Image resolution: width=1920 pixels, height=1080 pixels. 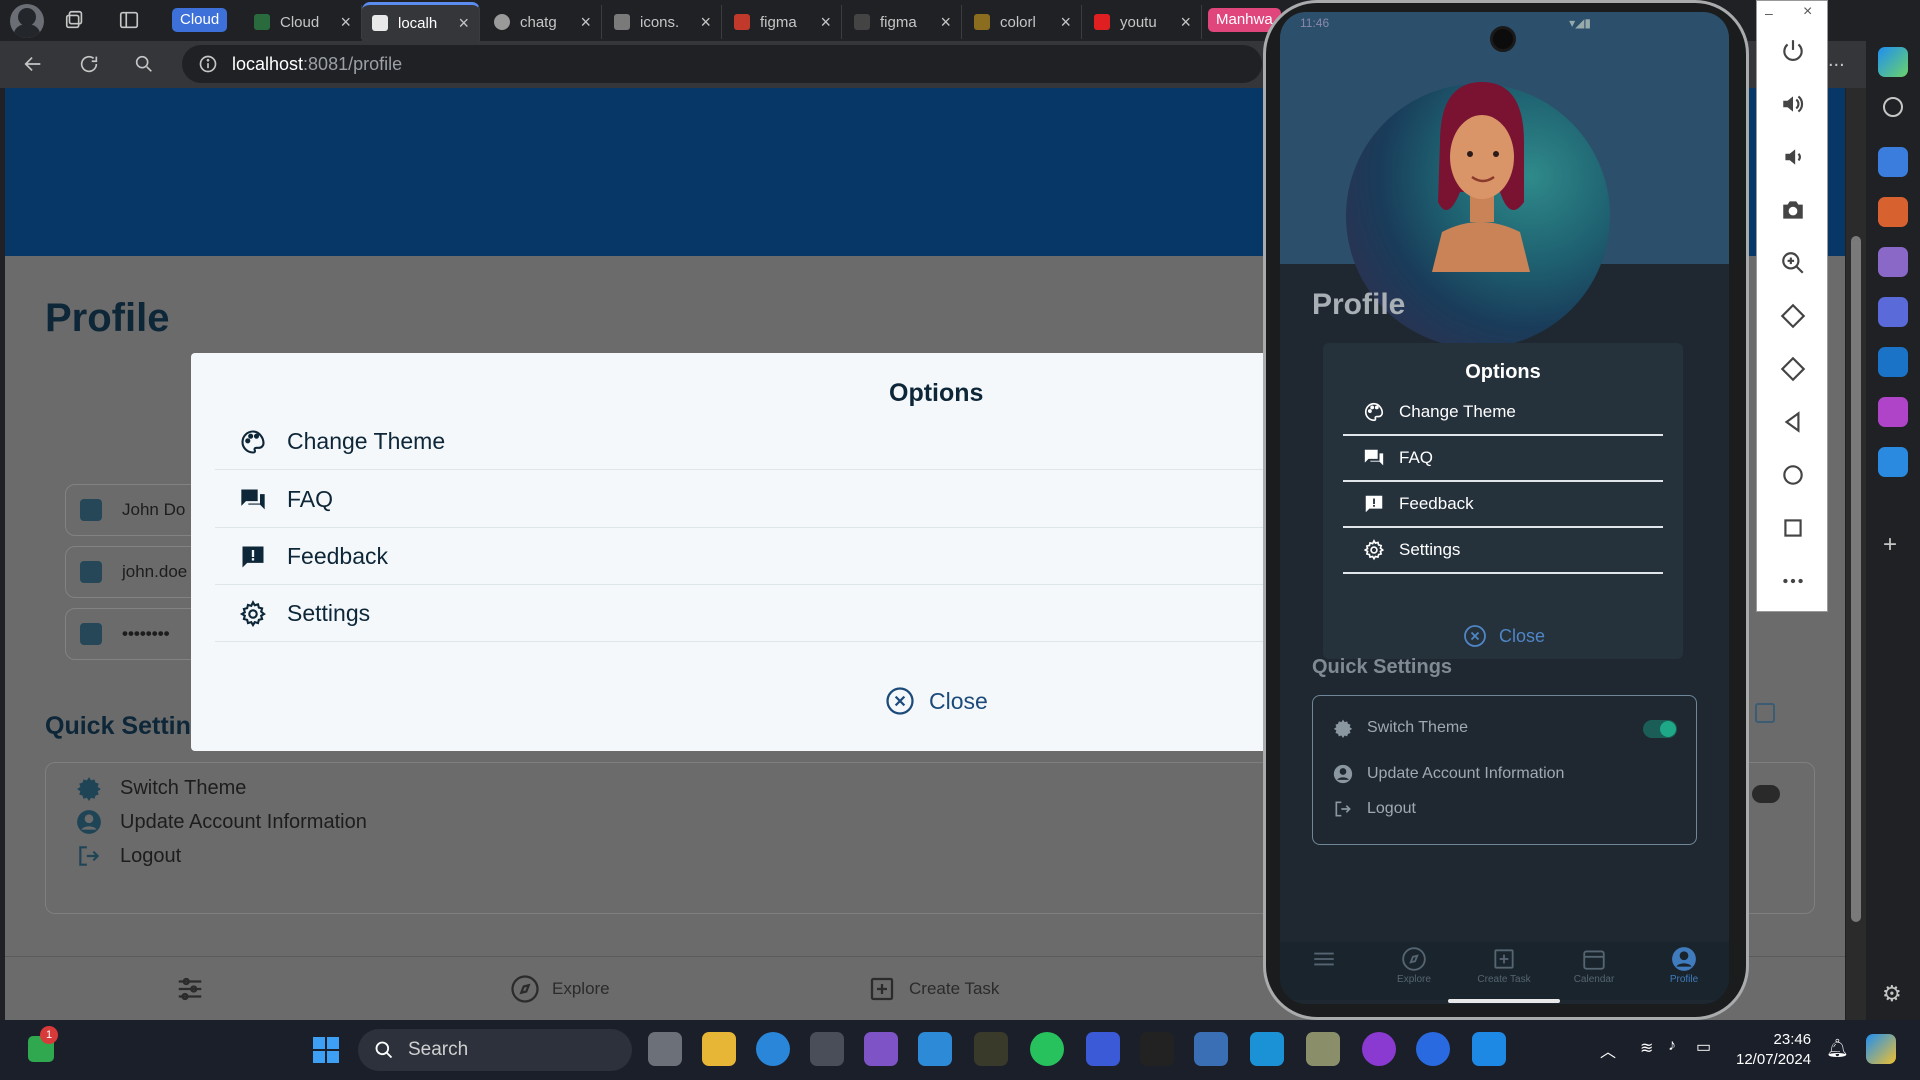 I want to click on vscode-icon, so click(x=935, y=1049).